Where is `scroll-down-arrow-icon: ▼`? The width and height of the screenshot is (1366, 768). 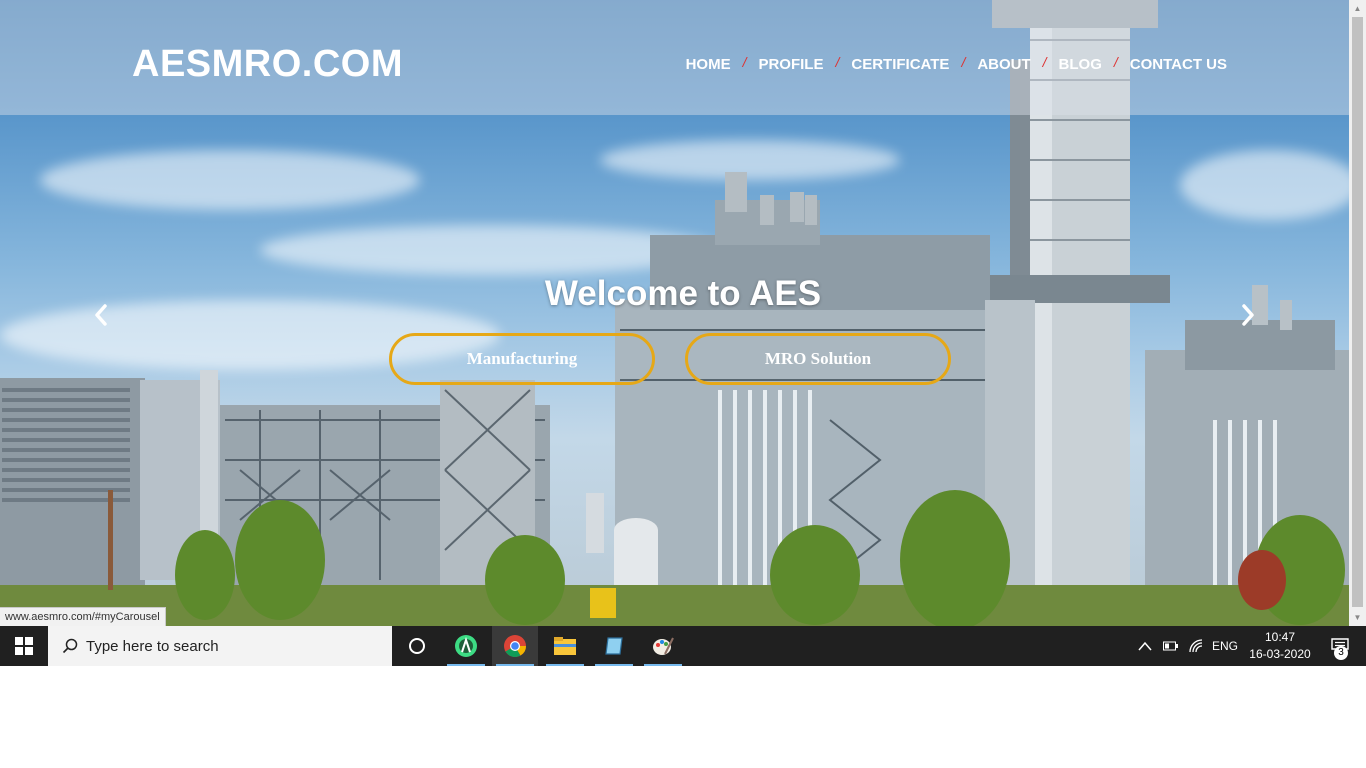 scroll-down-arrow-icon: ▼ is located at coordinates (1357, 617).